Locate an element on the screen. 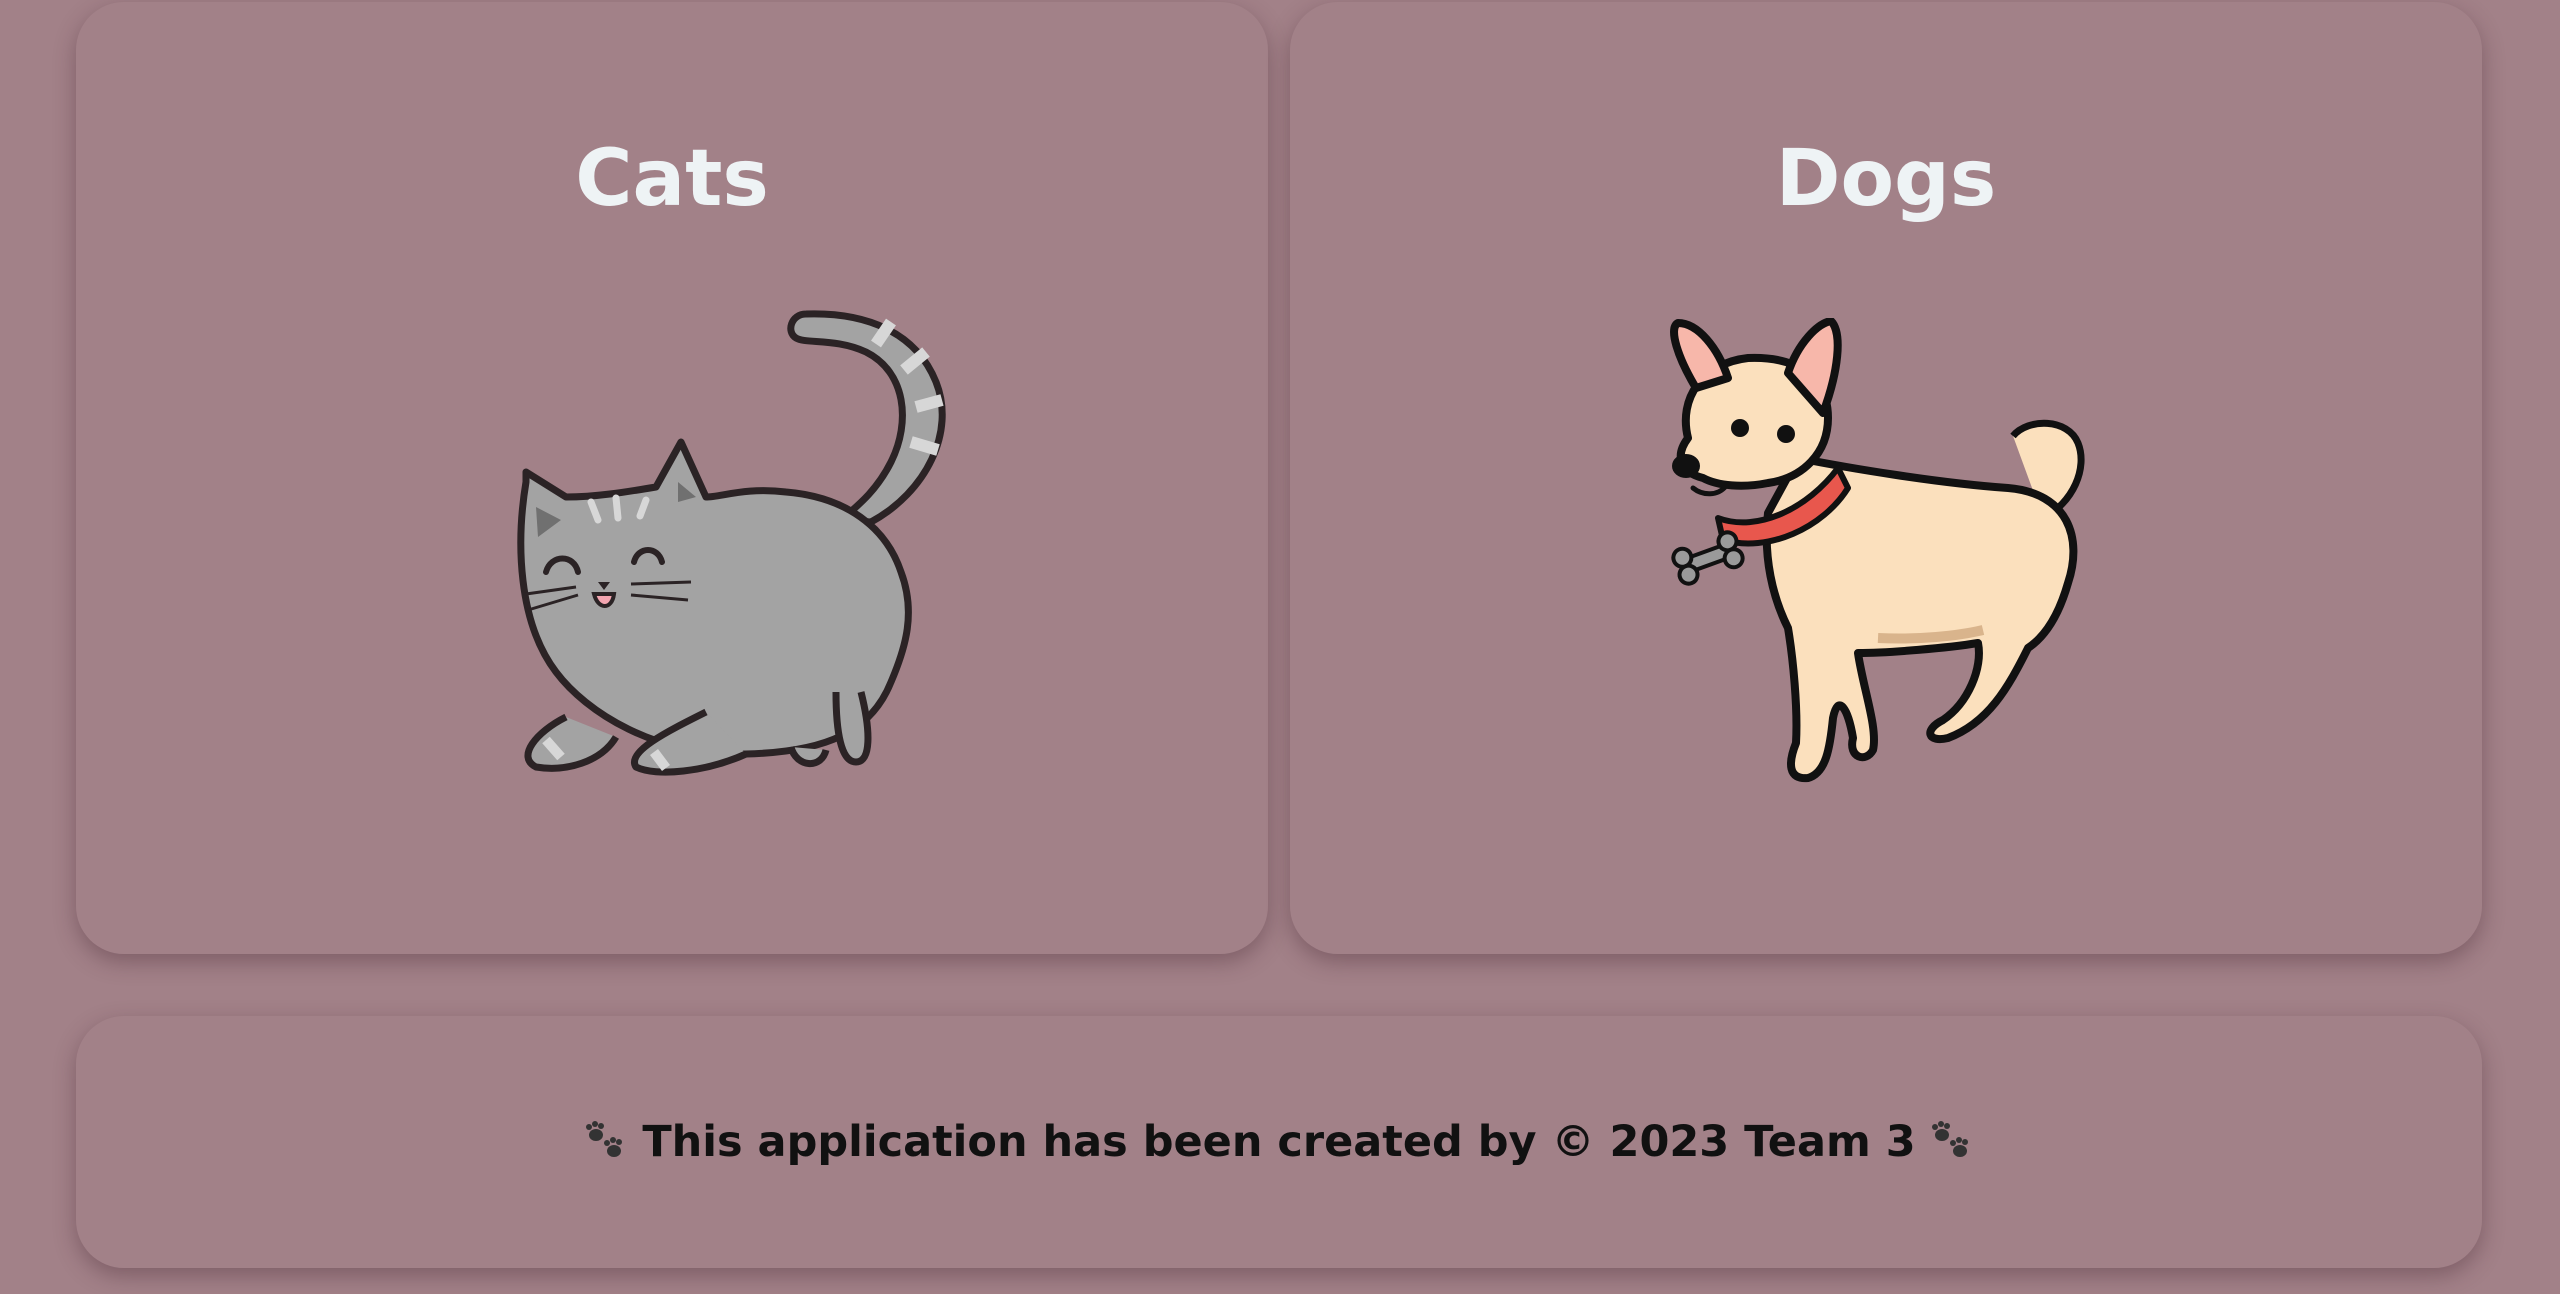 The height and width of the screenshot is (1294, 2560). dogs-title: Dogs is located at coordinates (1886, 179).